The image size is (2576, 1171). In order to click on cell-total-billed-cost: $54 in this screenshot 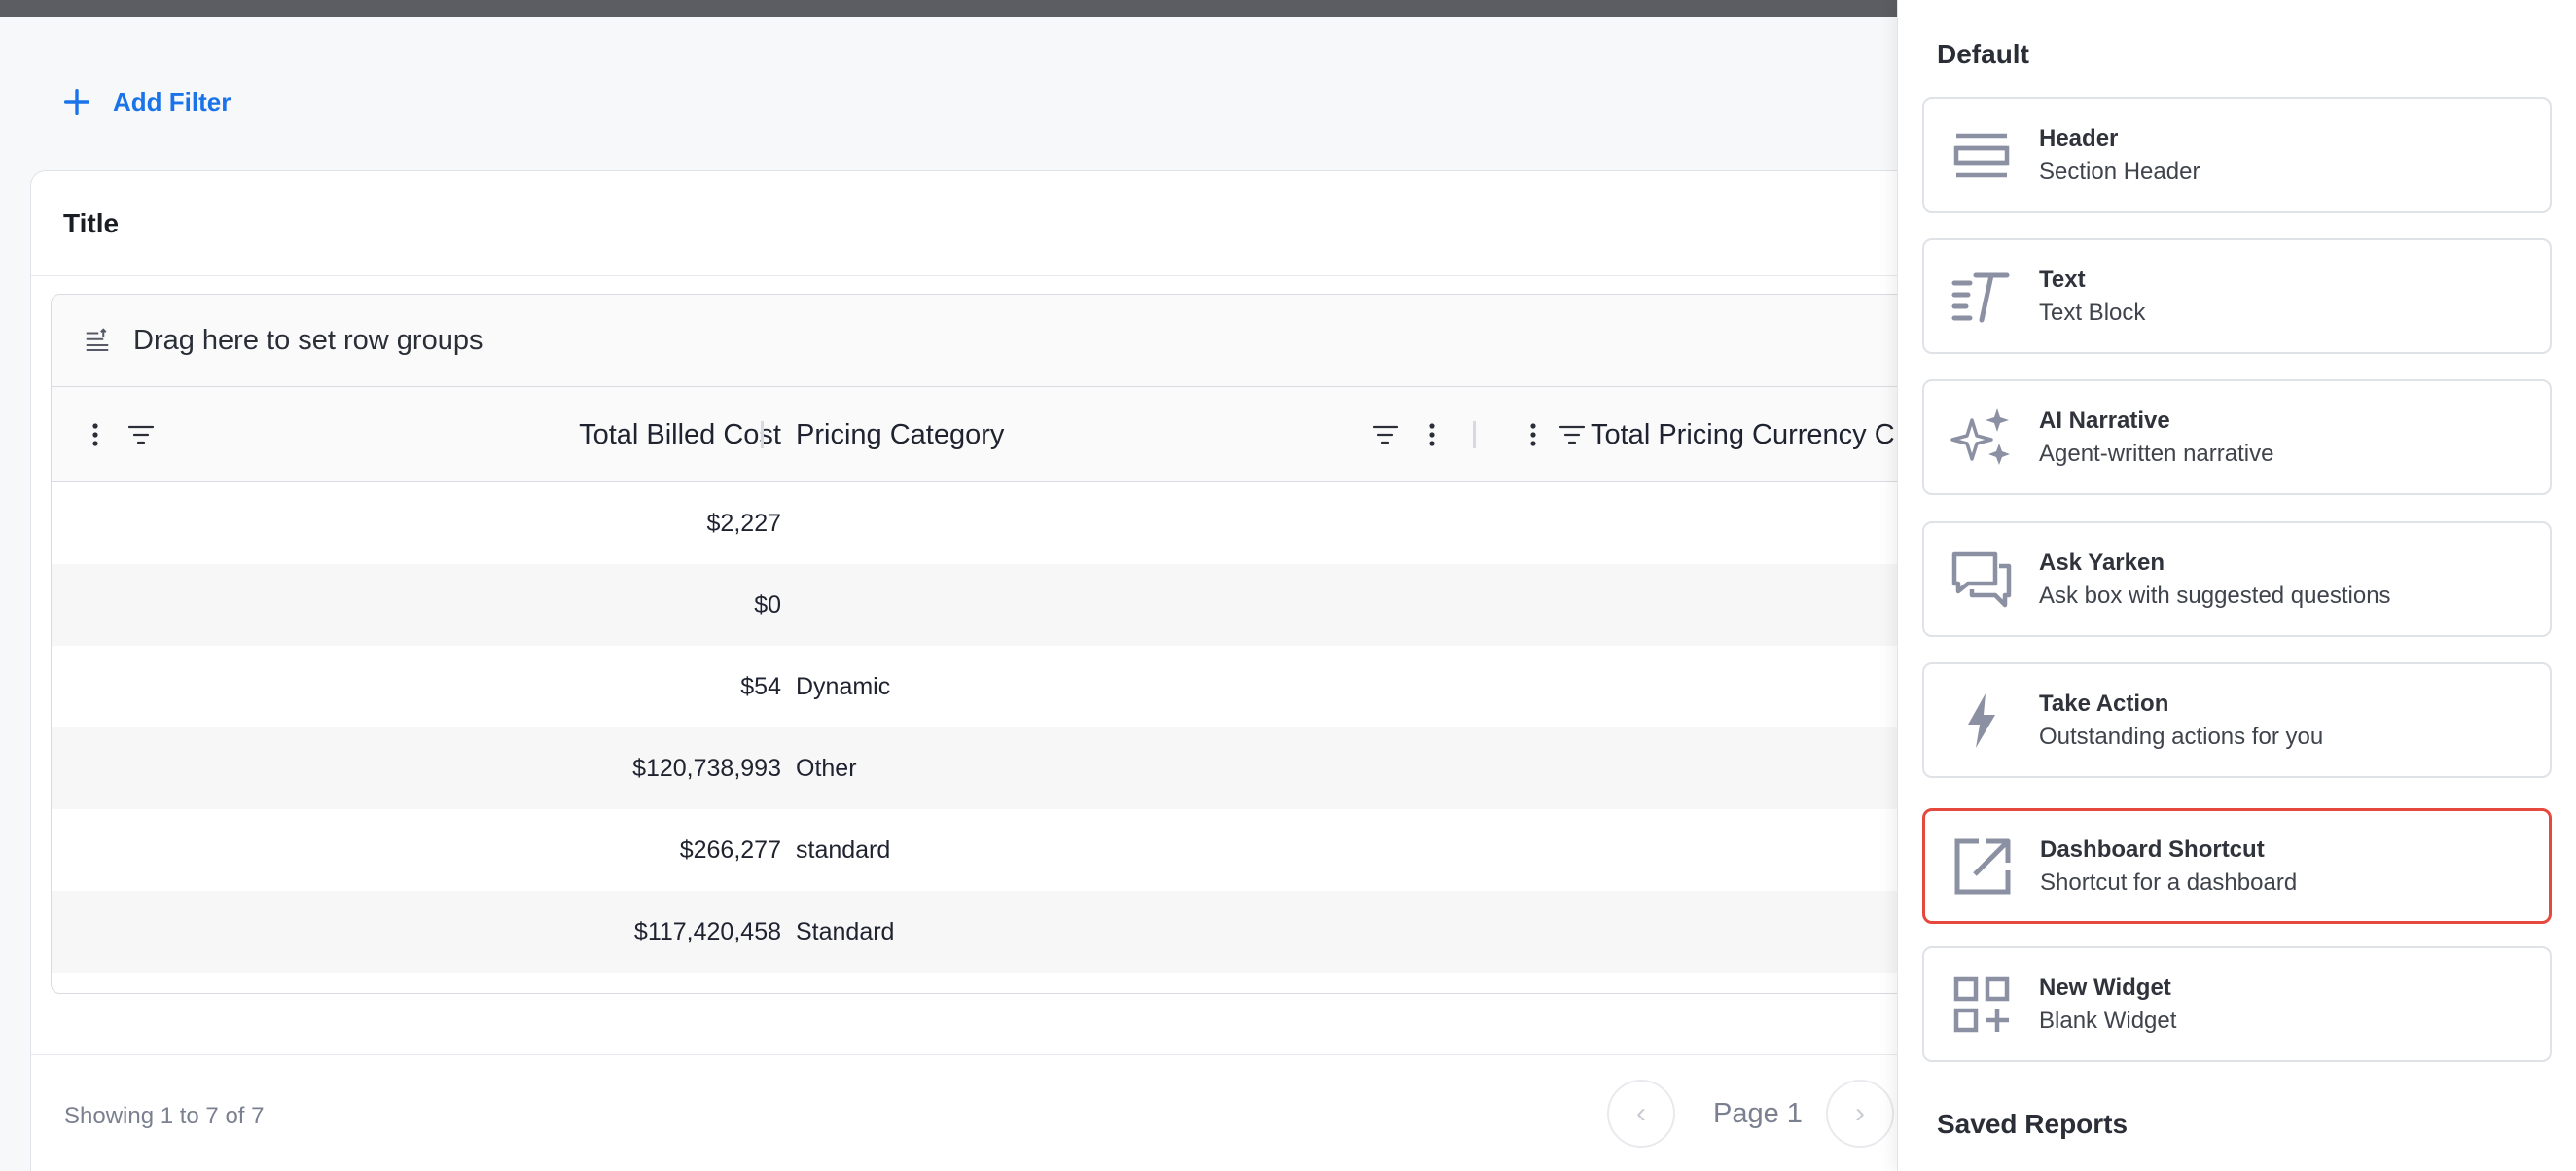, I will do `click(760, 686)`.